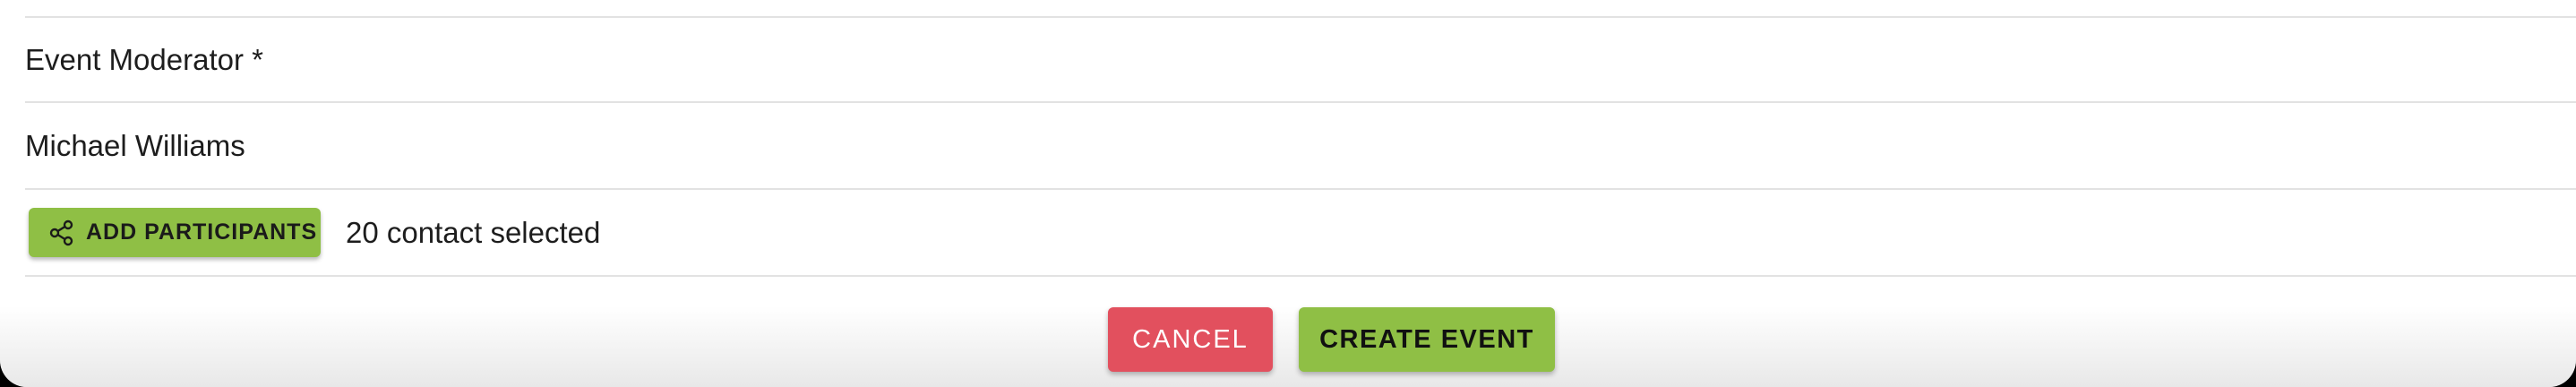 The width and height of the screenshot is (2576, 387). What do you see at coordinates (202, 232) in the screenshot?
I see `add-participants-label: ADD PARTICIPANTS` at bounding box center [202, 232].